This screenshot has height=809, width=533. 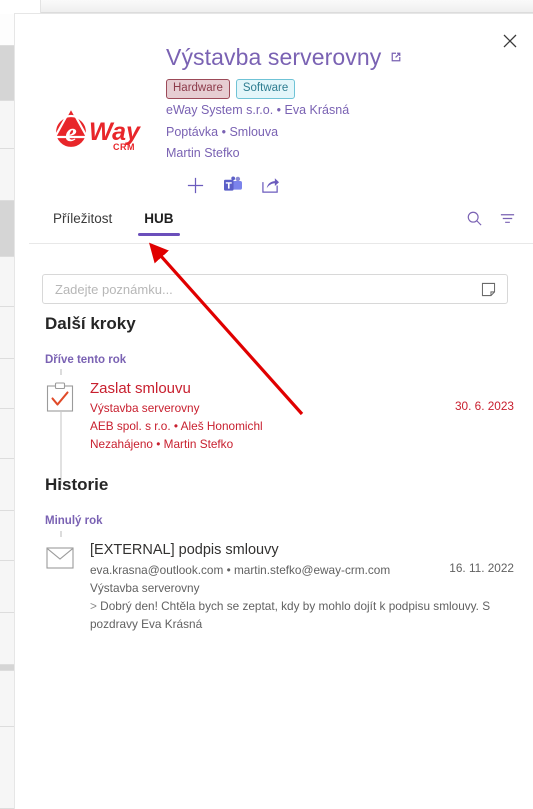 I want to click on tag-hardware: Hardware, so click(x=198, y=89).